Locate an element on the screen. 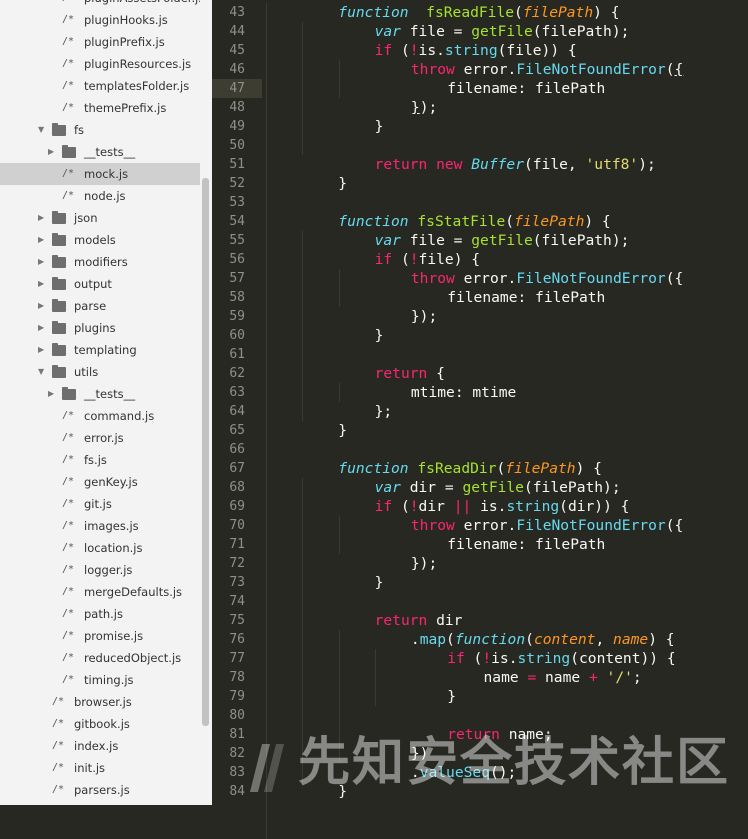  tree-file-item: /* fs.js is located at coordinates (100, 460).